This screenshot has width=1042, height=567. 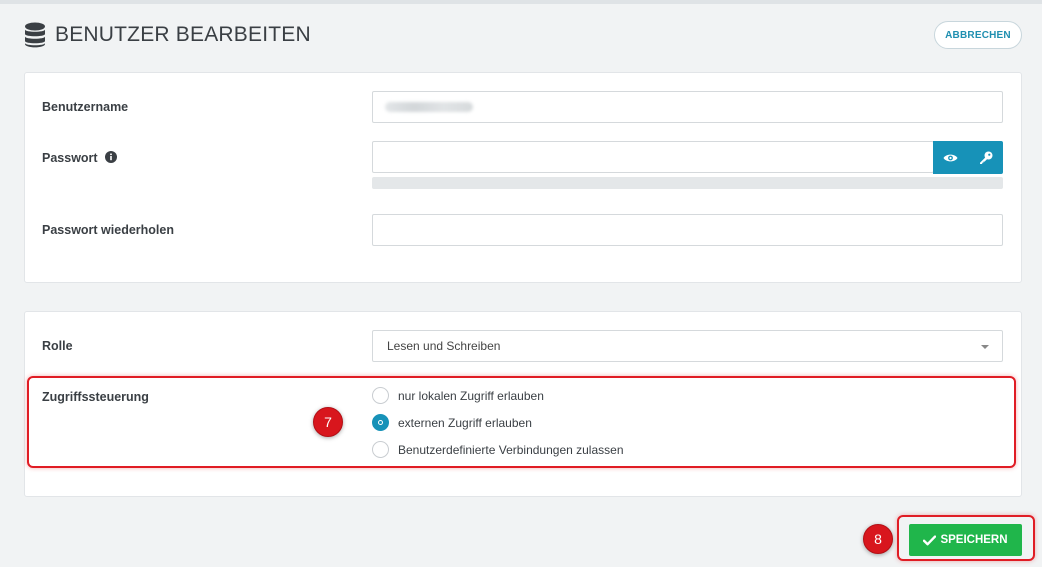 What do you see at coordinates (429, 107) in the screenshot?
I see `blurred-username-value` at bounding box center [429, 107].